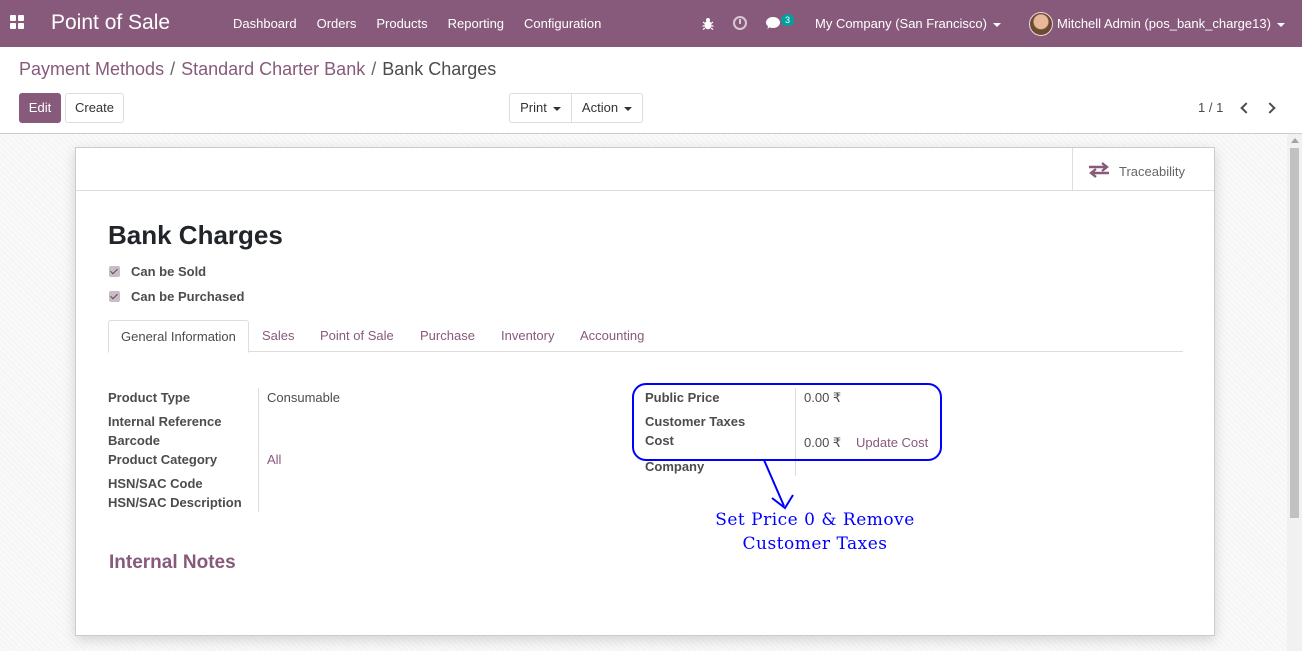 This screenshot has width=1302, height=651. I want to click on internal-notes-heading: Internal Notes, so click(172, 562).